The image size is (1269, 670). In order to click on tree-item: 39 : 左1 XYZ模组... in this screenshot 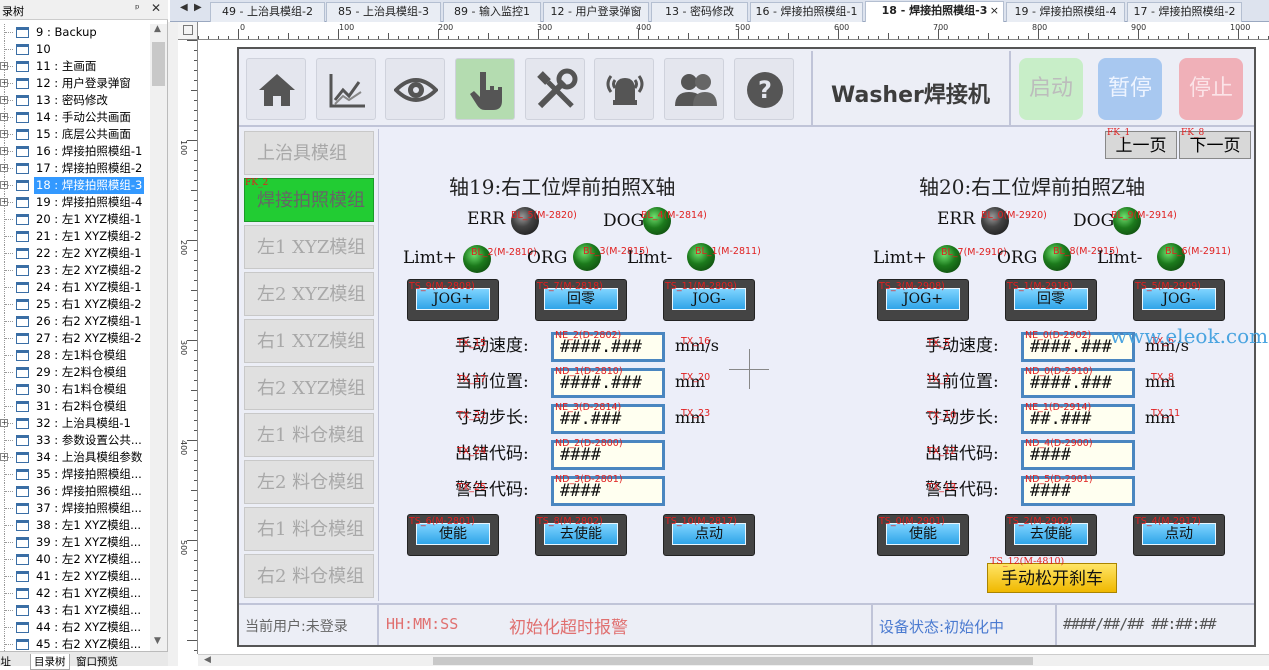, I will do `click(75, 542)`.